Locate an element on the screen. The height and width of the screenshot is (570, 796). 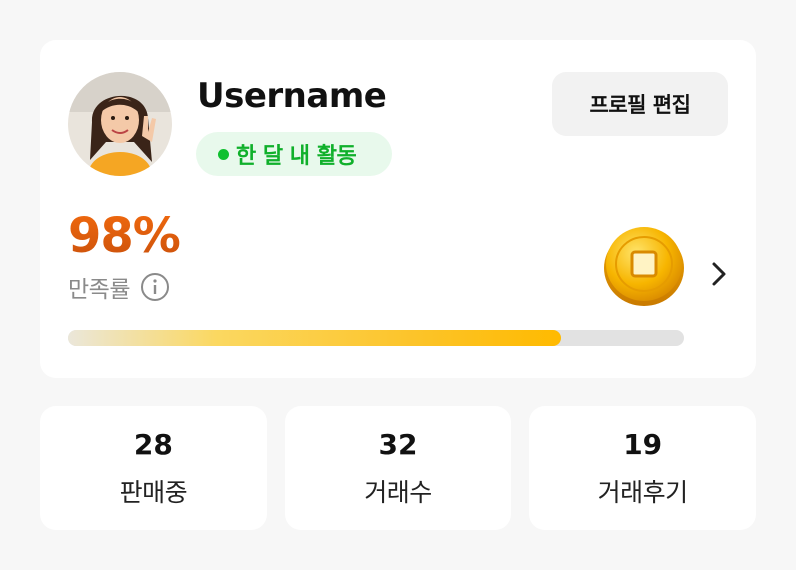
stat-value: 19 is located at coordinates (643, 444).